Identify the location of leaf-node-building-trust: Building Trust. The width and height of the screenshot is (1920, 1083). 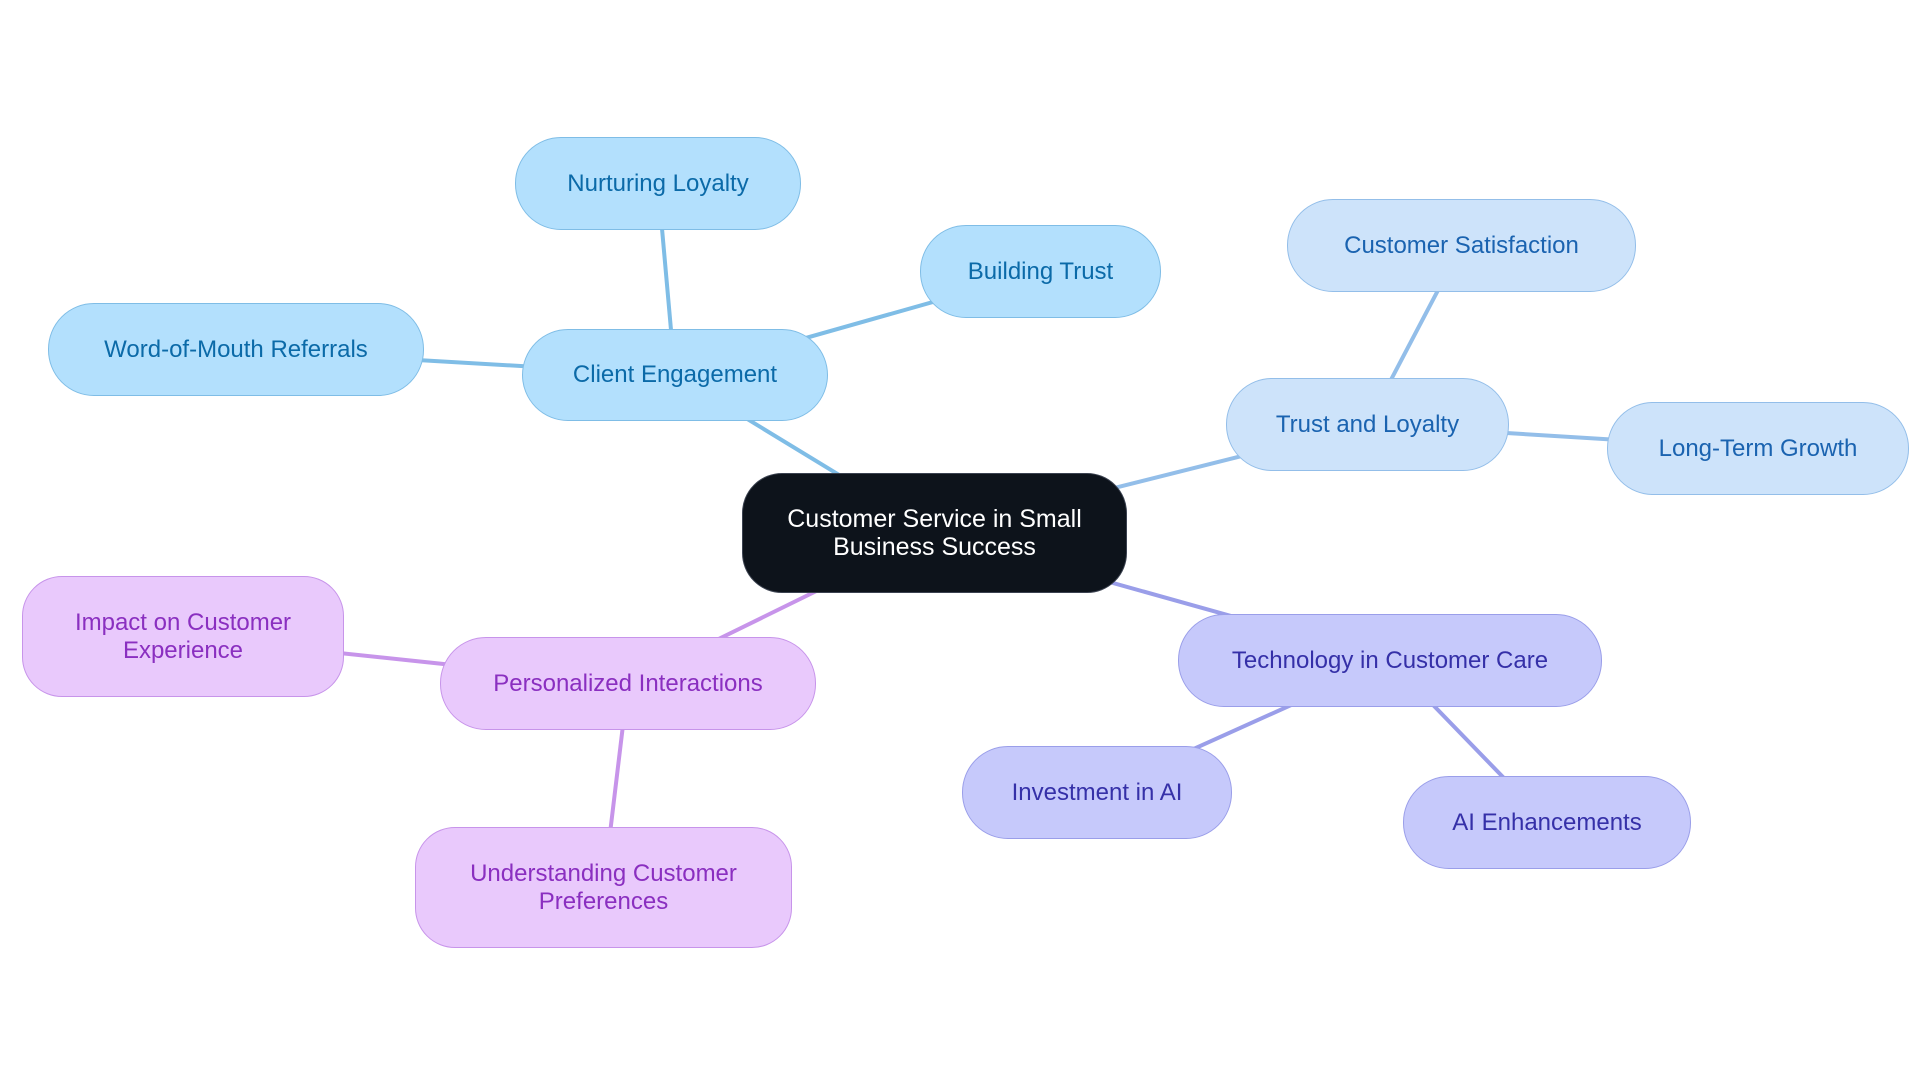
(1040, 271).